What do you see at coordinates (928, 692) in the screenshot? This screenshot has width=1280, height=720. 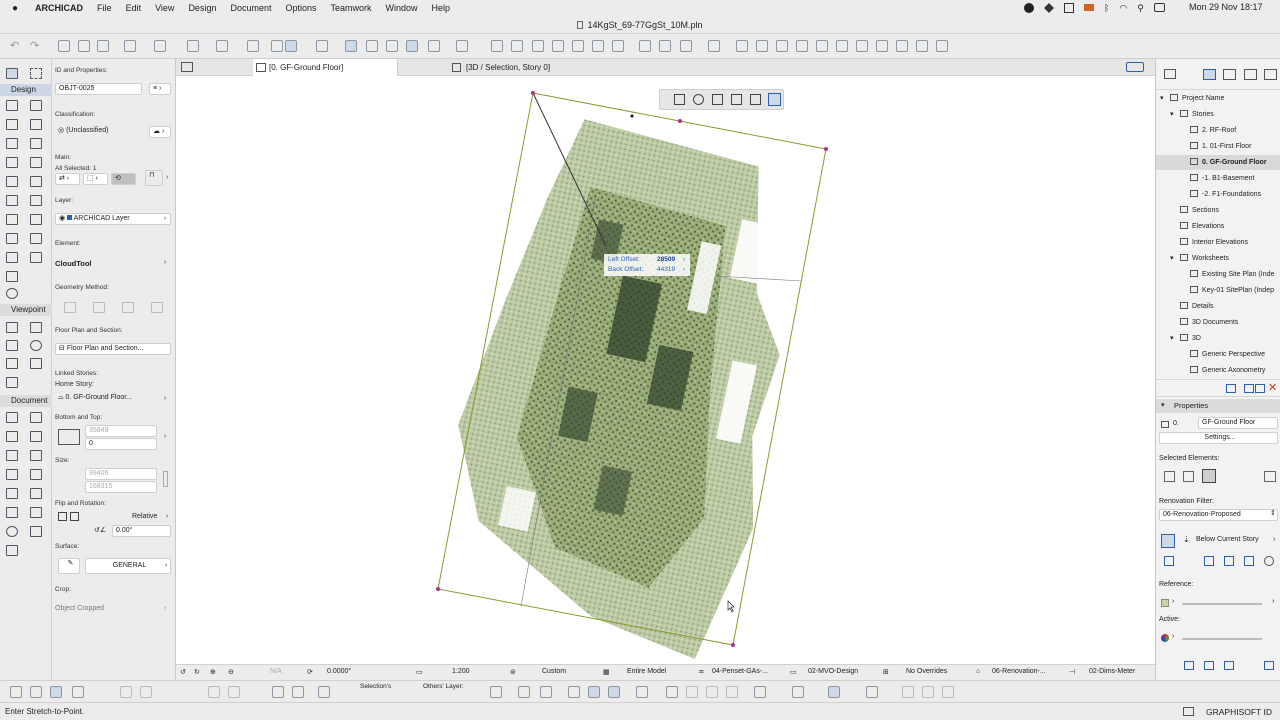 I see `publish-icon` at bounding box center [928, 692].